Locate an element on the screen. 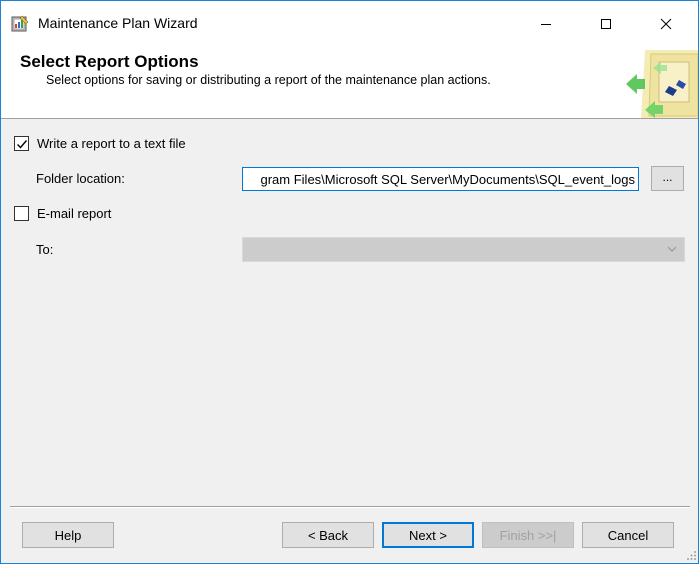 This screenshot has width=699, height=564. write-report-label: Write a report to a text file is located at coordinates (111, 143).